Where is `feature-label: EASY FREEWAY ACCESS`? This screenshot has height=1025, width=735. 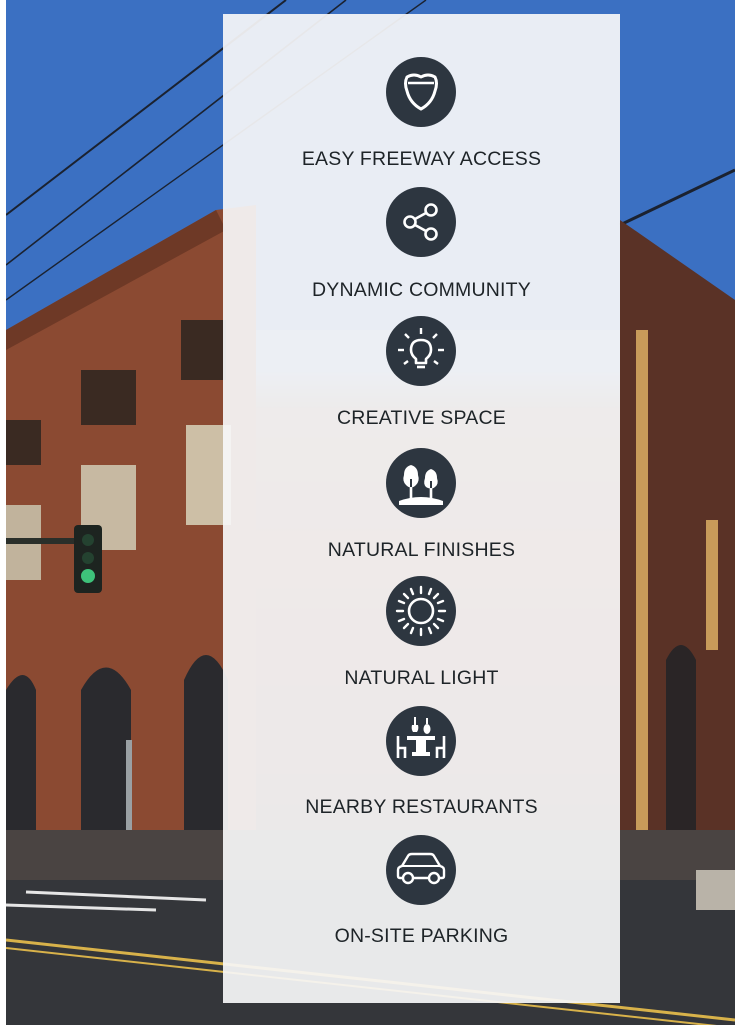 feature-label: EASY FREEWAY ACCESS is located at coordinates (421, 159).